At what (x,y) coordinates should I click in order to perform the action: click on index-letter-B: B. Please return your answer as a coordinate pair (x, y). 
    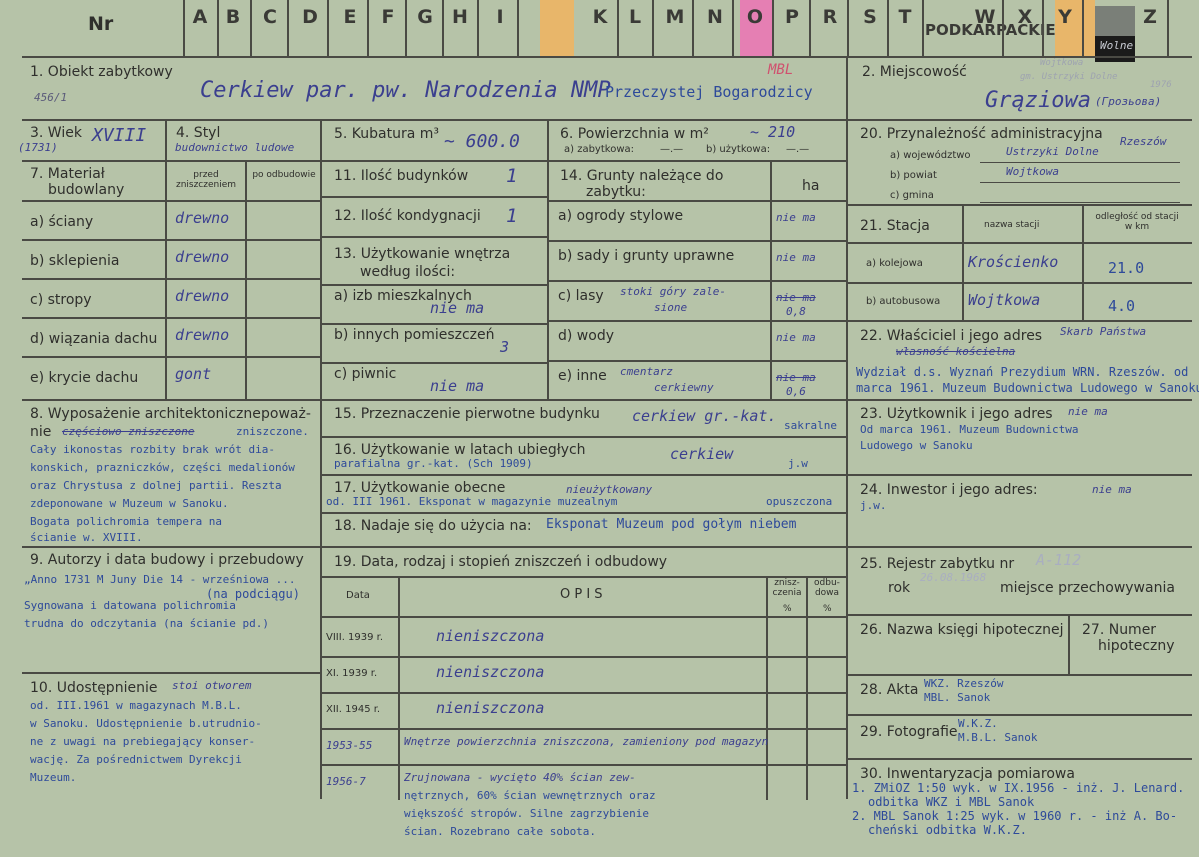
    Looking at the image, I should click on (233, 17).